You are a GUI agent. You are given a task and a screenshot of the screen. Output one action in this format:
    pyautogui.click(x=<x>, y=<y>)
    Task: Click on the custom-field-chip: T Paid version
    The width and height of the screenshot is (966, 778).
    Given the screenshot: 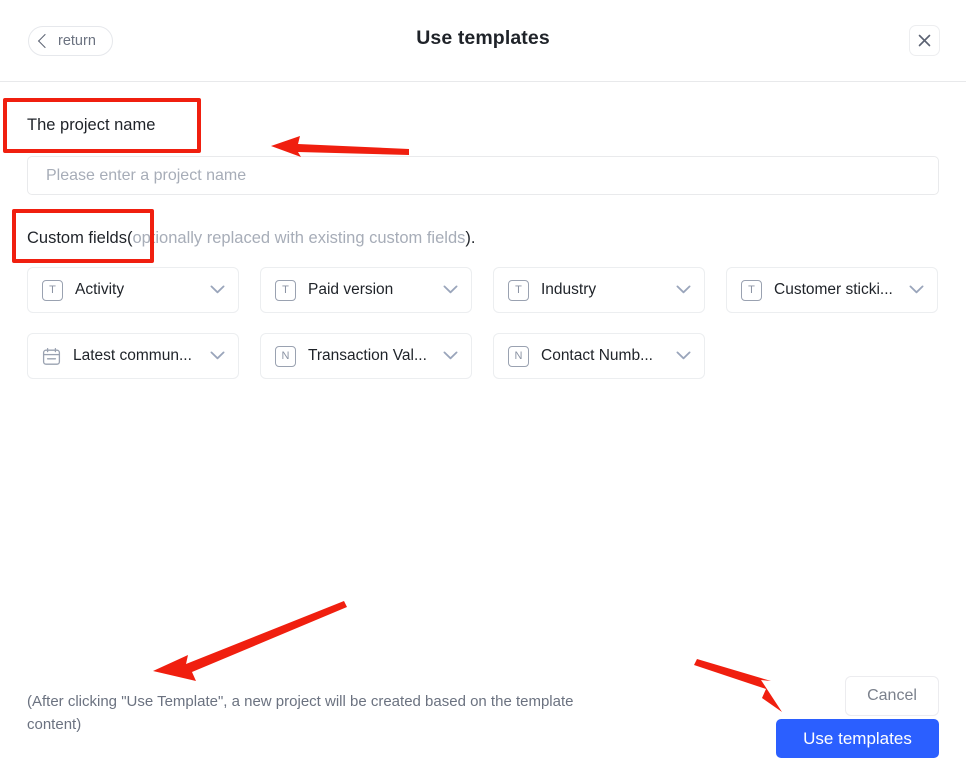 What is the action you would take?
    pyautogui.click(x=366, y=290)
    